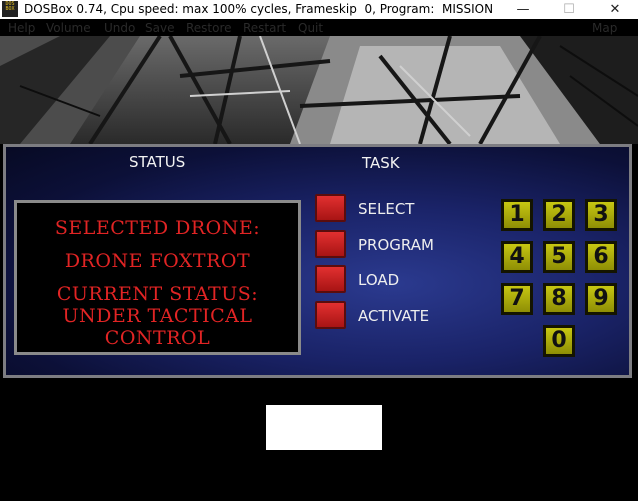 This screenshot has height=501, width=638. What do you see at coordinates (386, 209) in the screenshot?
I see `select-task-label: SELECT` at bounding box center [386, 209].